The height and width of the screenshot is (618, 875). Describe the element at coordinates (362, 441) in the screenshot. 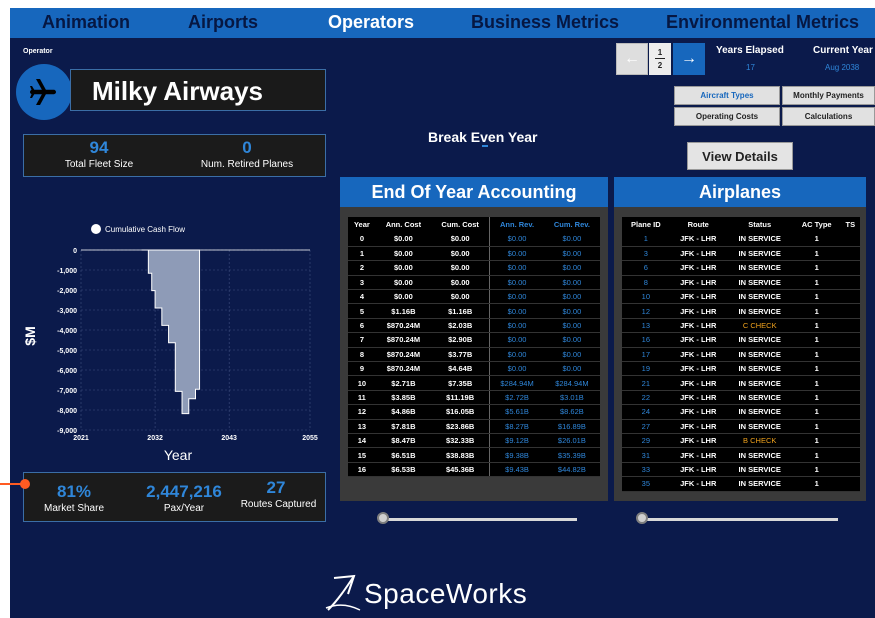

I see `table-cell: 14` at that location.